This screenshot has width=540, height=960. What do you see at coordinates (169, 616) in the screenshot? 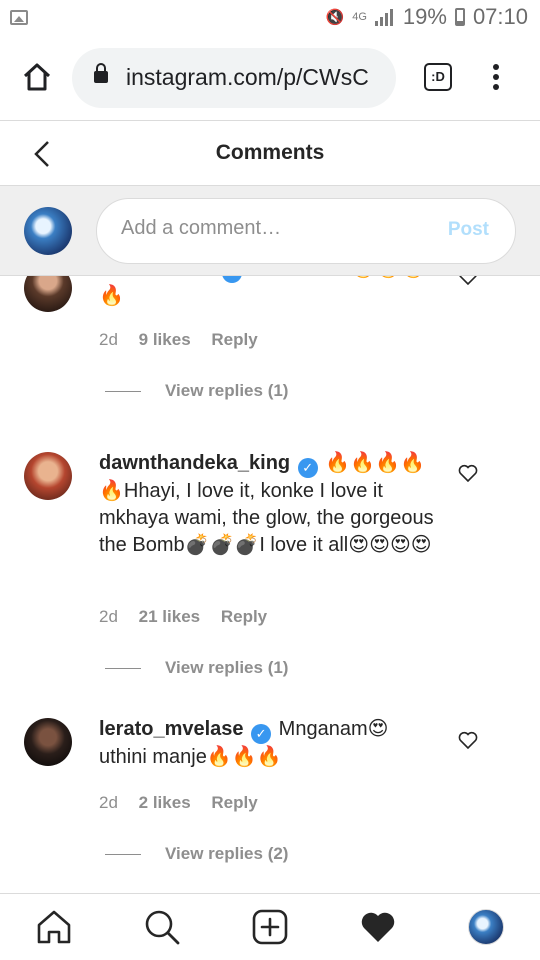
I see `like-count: 21 likes` at bounding box center [169, 616].